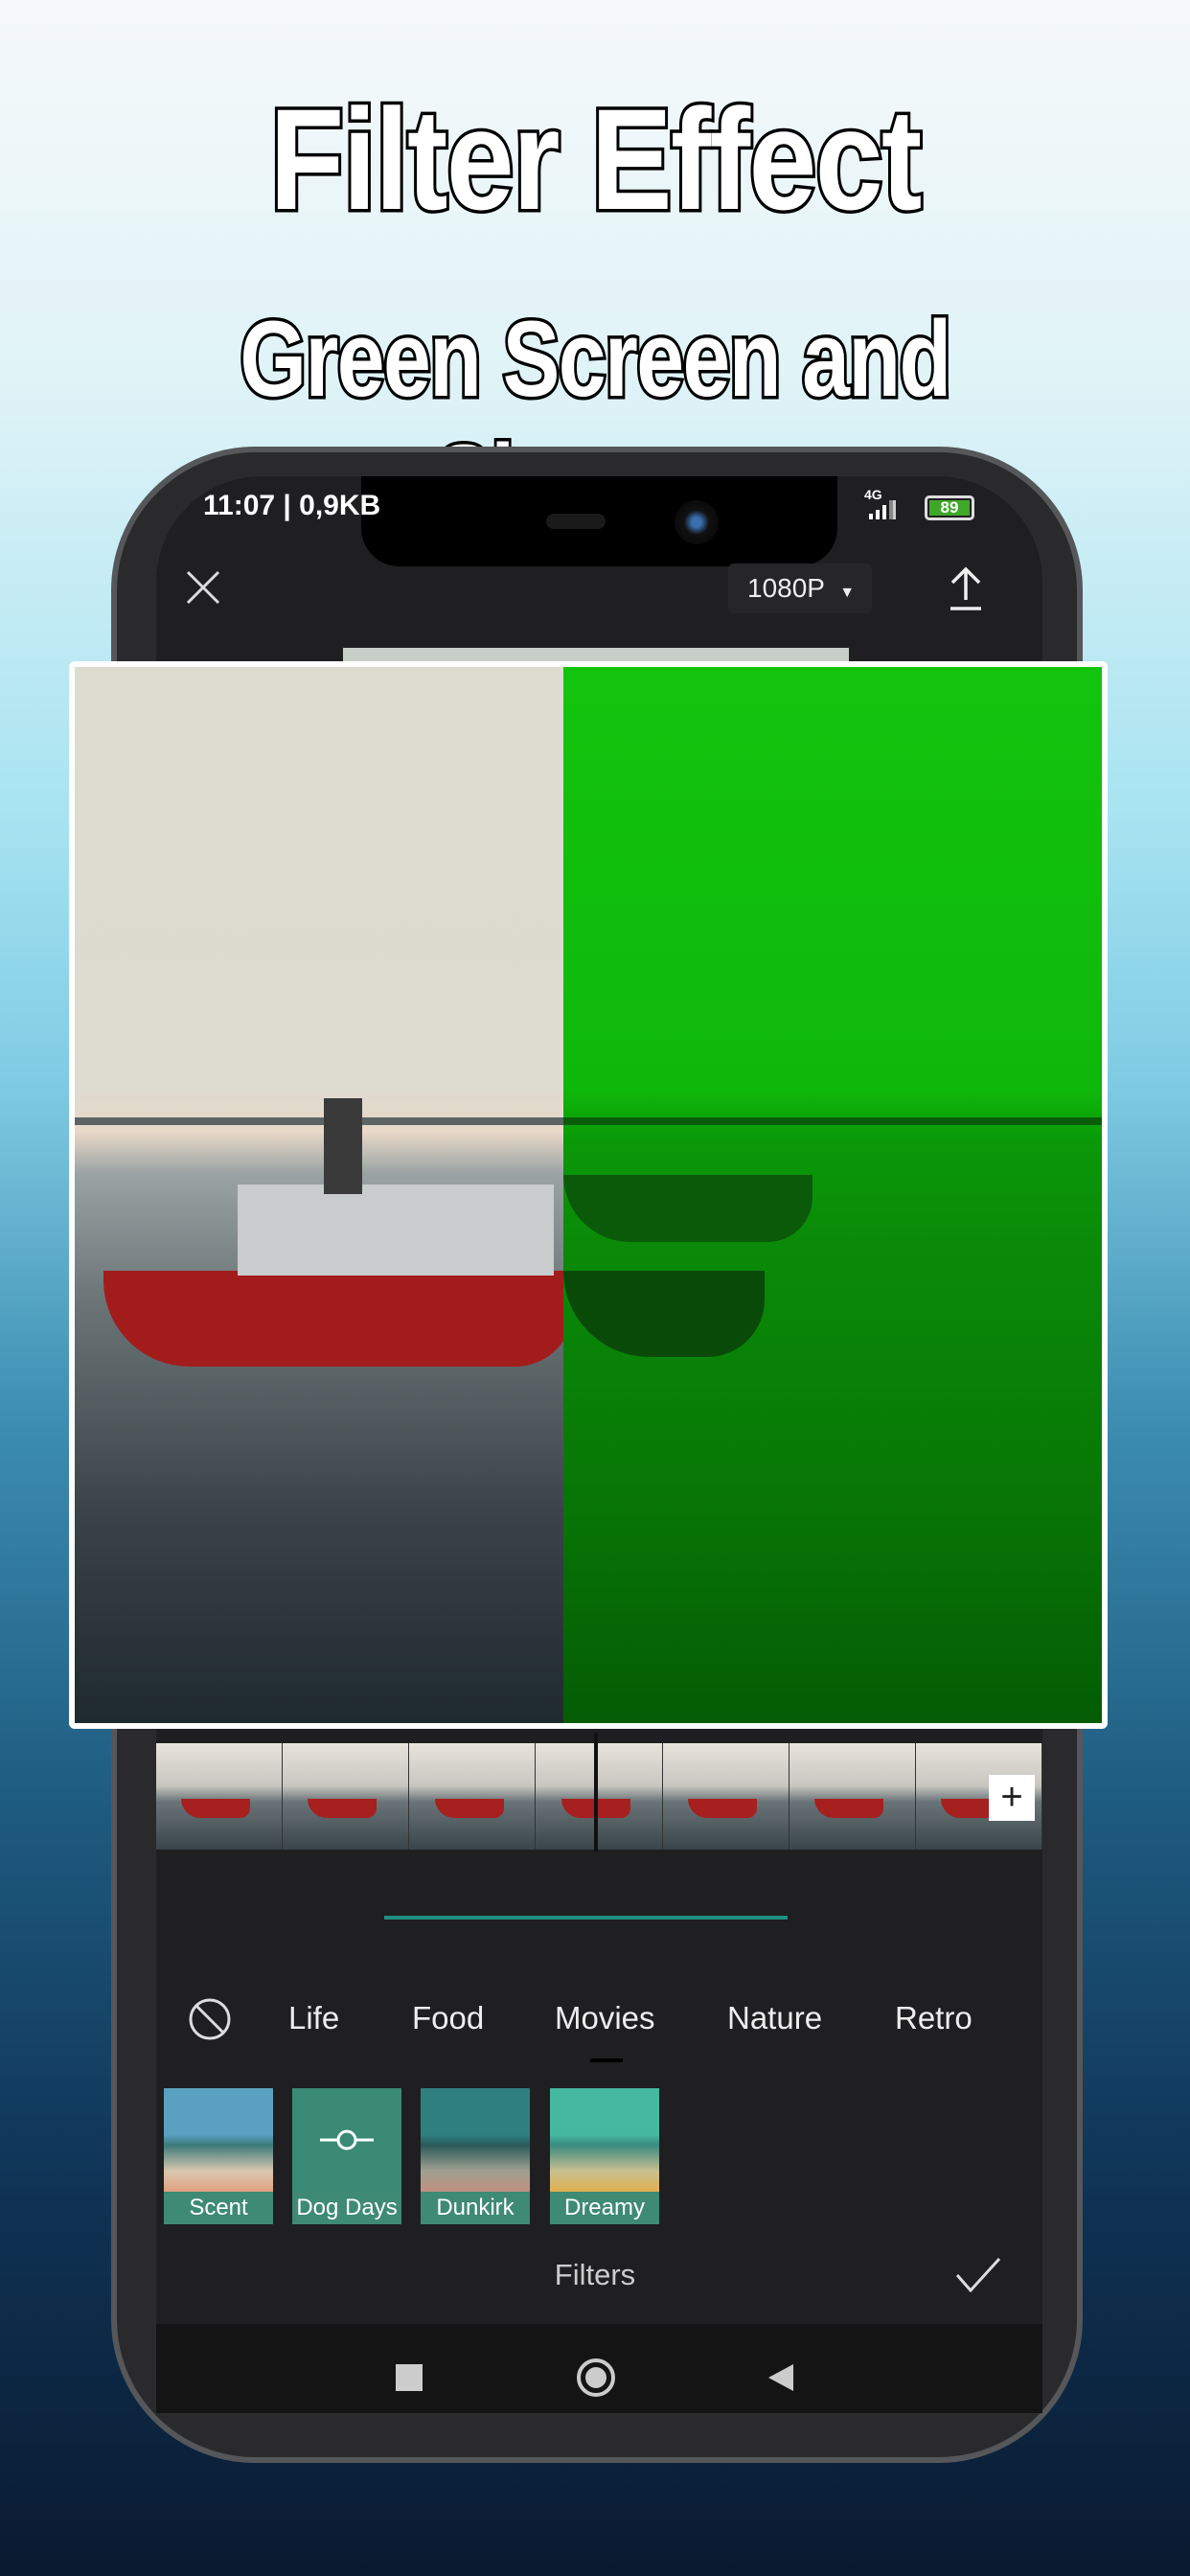 The image size is (1190, 2576). What do you see at coordinates (882, 510) in the screenshot?
I see `signal-icon` at bounding box center [882, 510].